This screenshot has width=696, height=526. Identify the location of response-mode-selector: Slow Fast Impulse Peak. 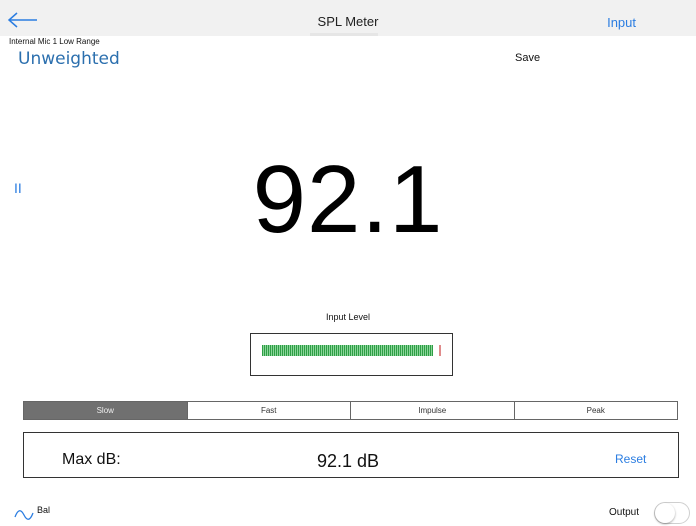
(350, 410).